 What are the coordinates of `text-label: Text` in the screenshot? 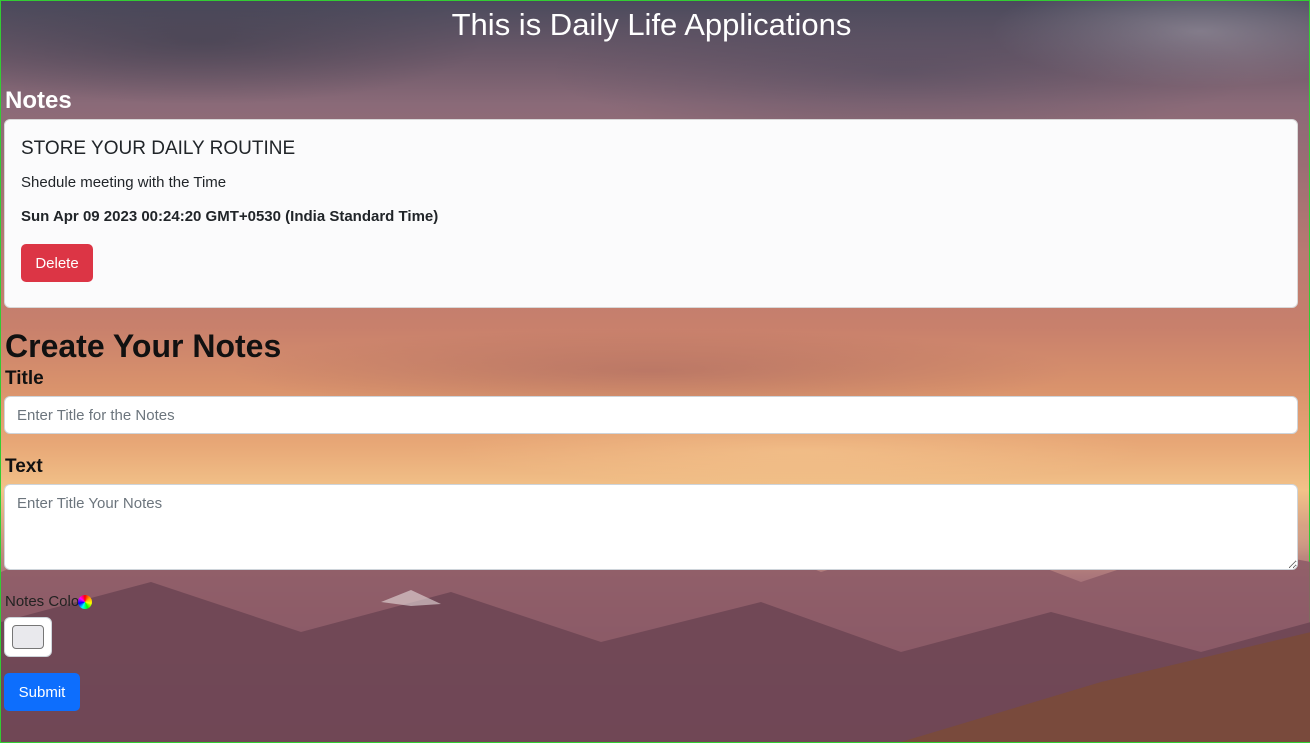 It's located at (24, 466).